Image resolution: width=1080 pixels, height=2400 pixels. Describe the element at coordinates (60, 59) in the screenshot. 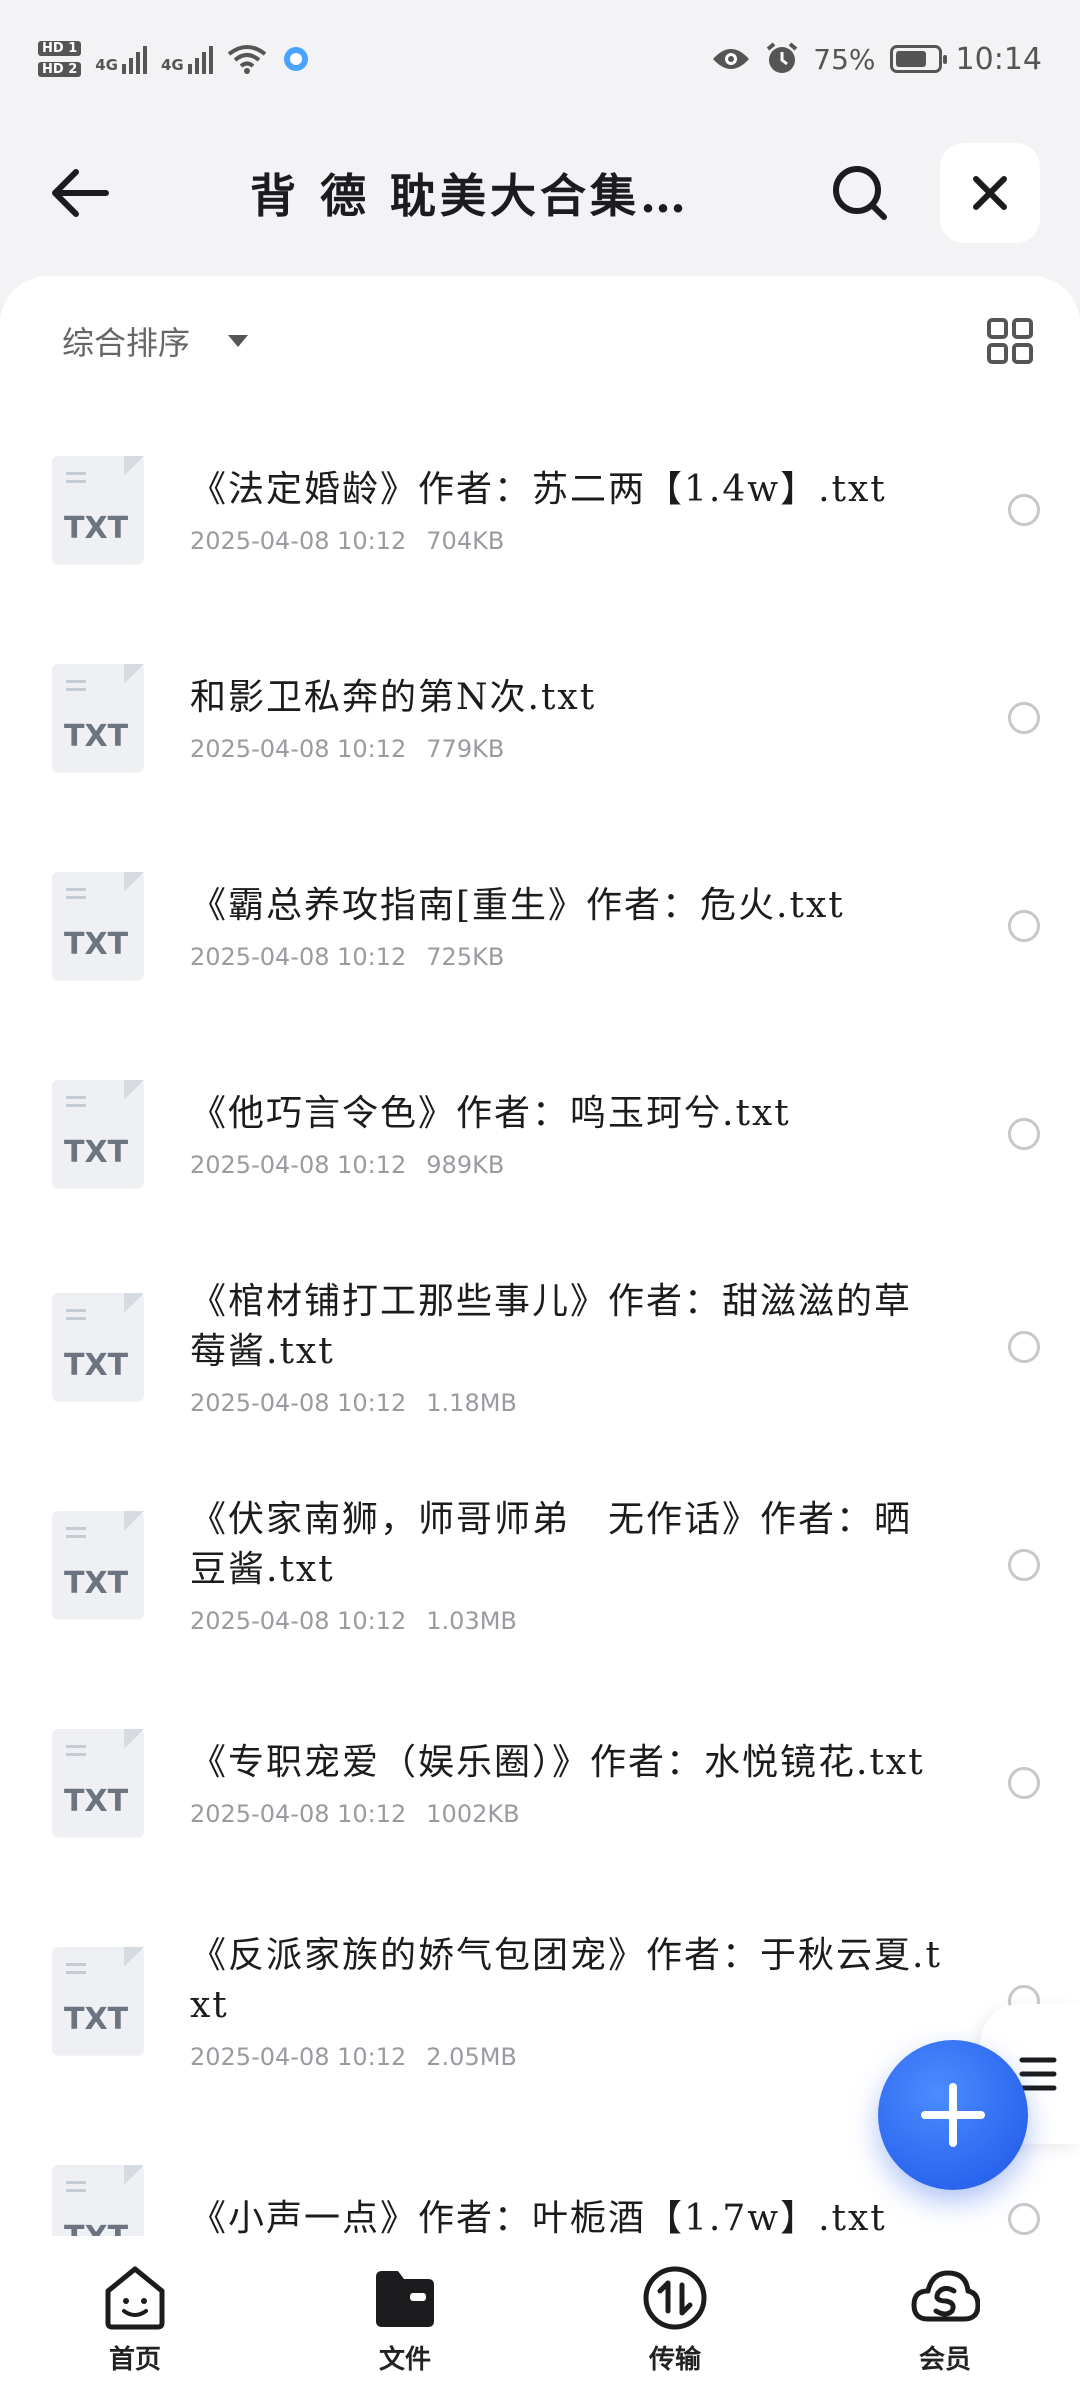

I see `hd-indicators: HD 1 HD 2` at that location.